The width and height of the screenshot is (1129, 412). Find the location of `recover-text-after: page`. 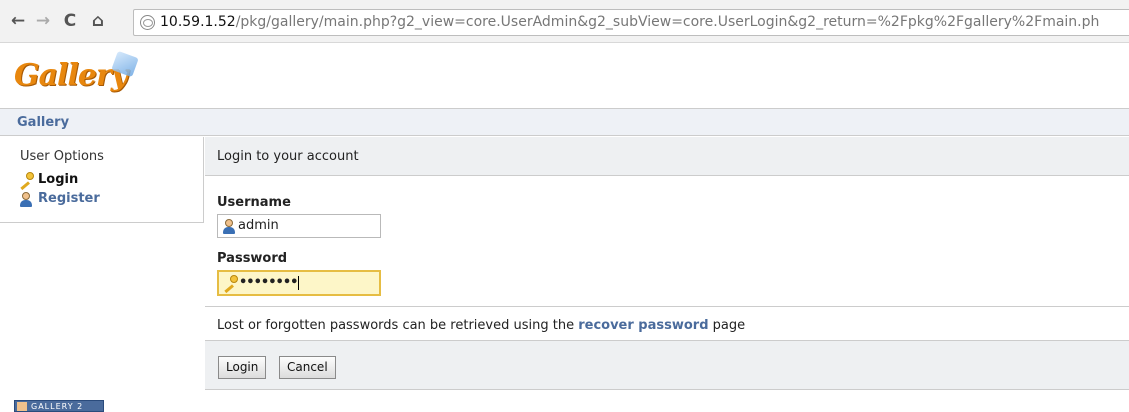

recover-text-after: page is located at coordinates (727, 325).